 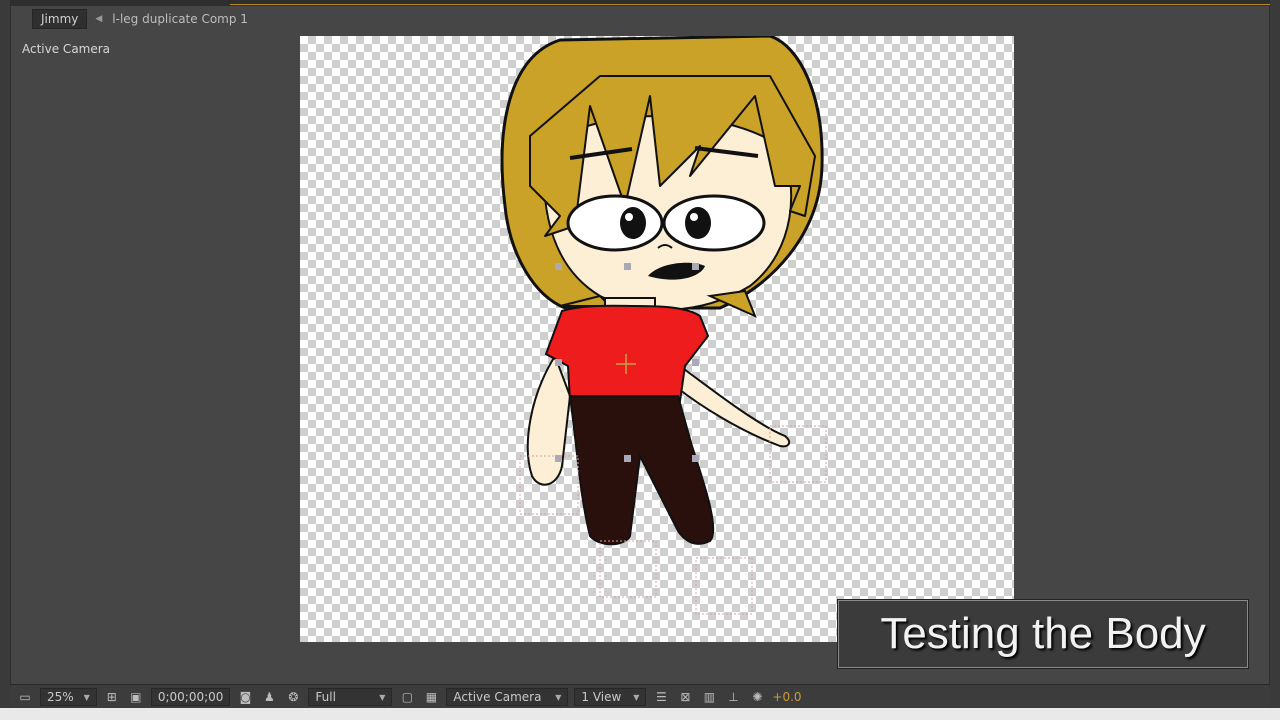 I want to click on timecode-value: 0;00;00;00, so click(x=190, y=697).